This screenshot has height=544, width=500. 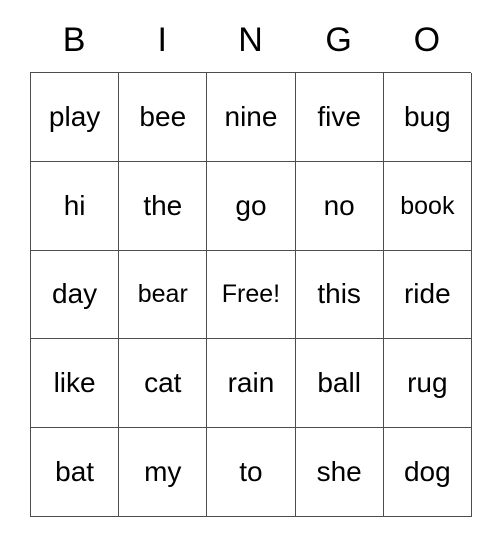 I want to click on bingo-cell: cat, so click(x=163, y=384).